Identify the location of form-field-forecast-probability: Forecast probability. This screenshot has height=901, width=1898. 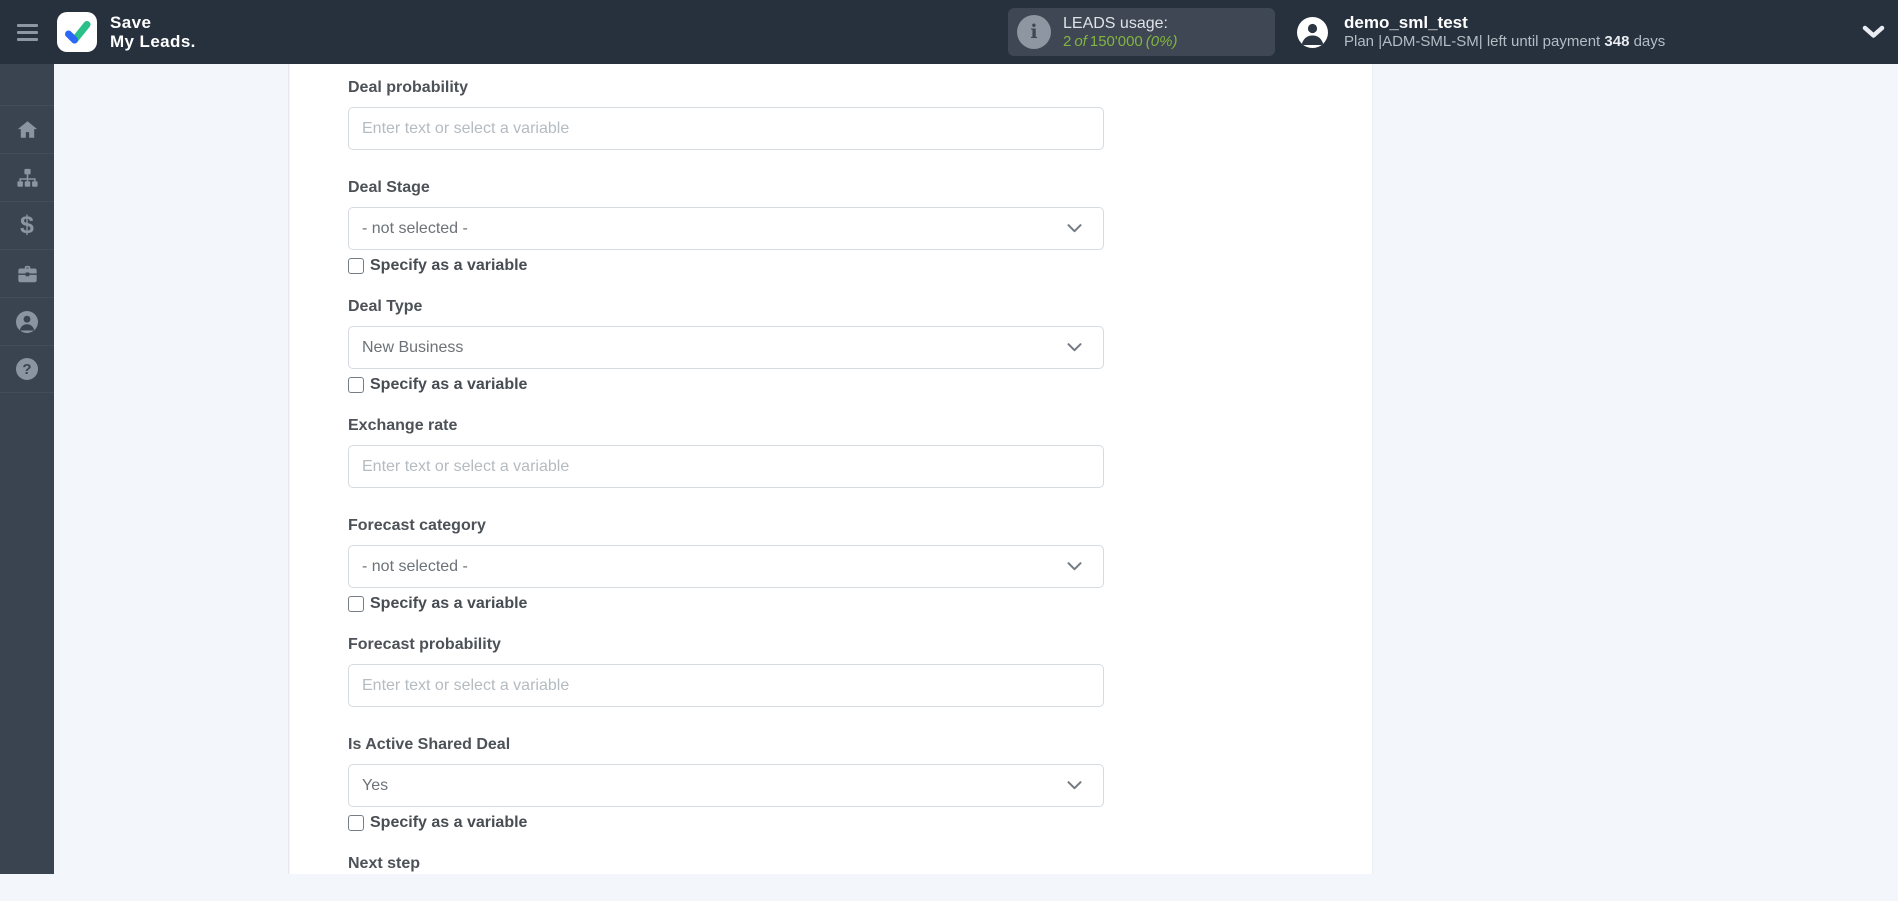
(726, 671).